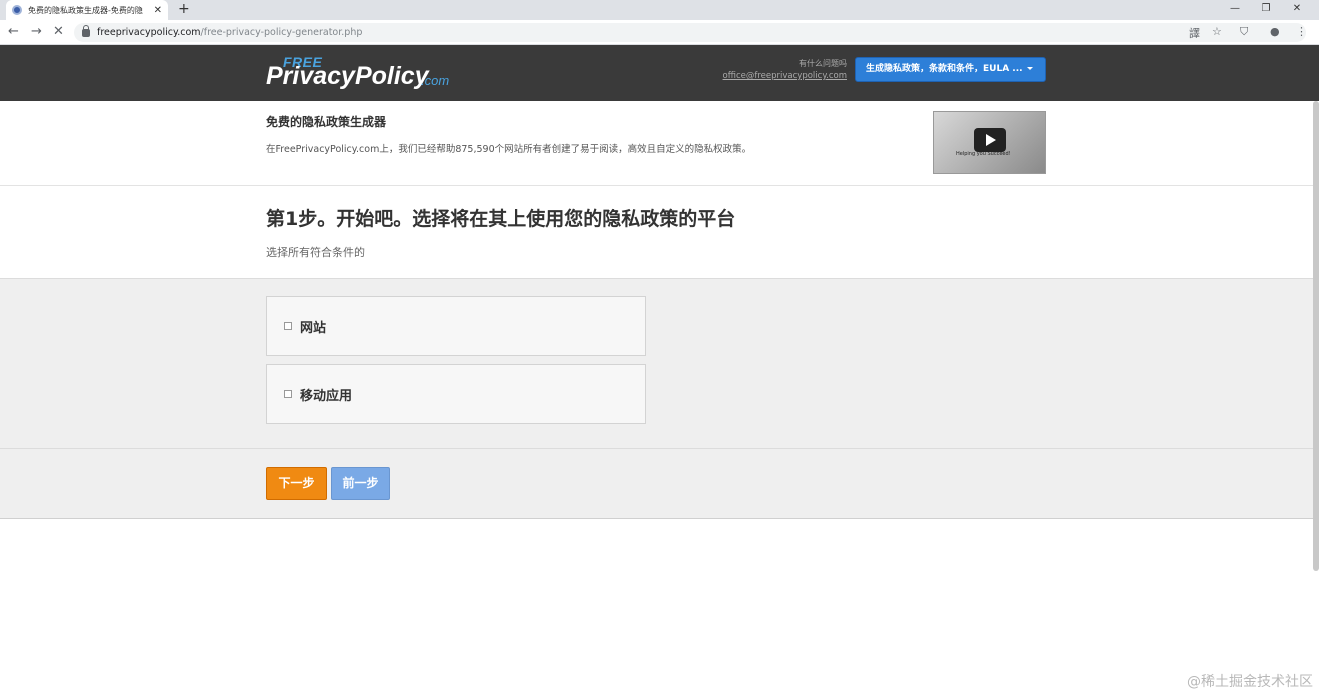  What do you see at coordinates (659, 10) in the screenshot?
I see `browser-tabstrip: 免费的隐私政策生成器-免费的隐 ✕ + — ❐ ✕` at bounding box center [659, 10].